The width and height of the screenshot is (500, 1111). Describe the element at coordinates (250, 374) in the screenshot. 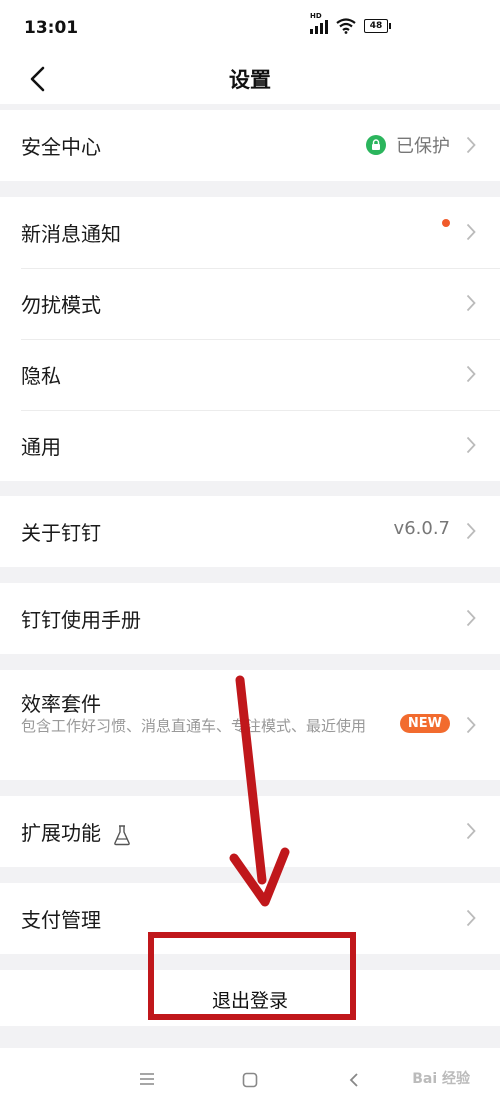

I see `row-privacy: 隐私` at that location.